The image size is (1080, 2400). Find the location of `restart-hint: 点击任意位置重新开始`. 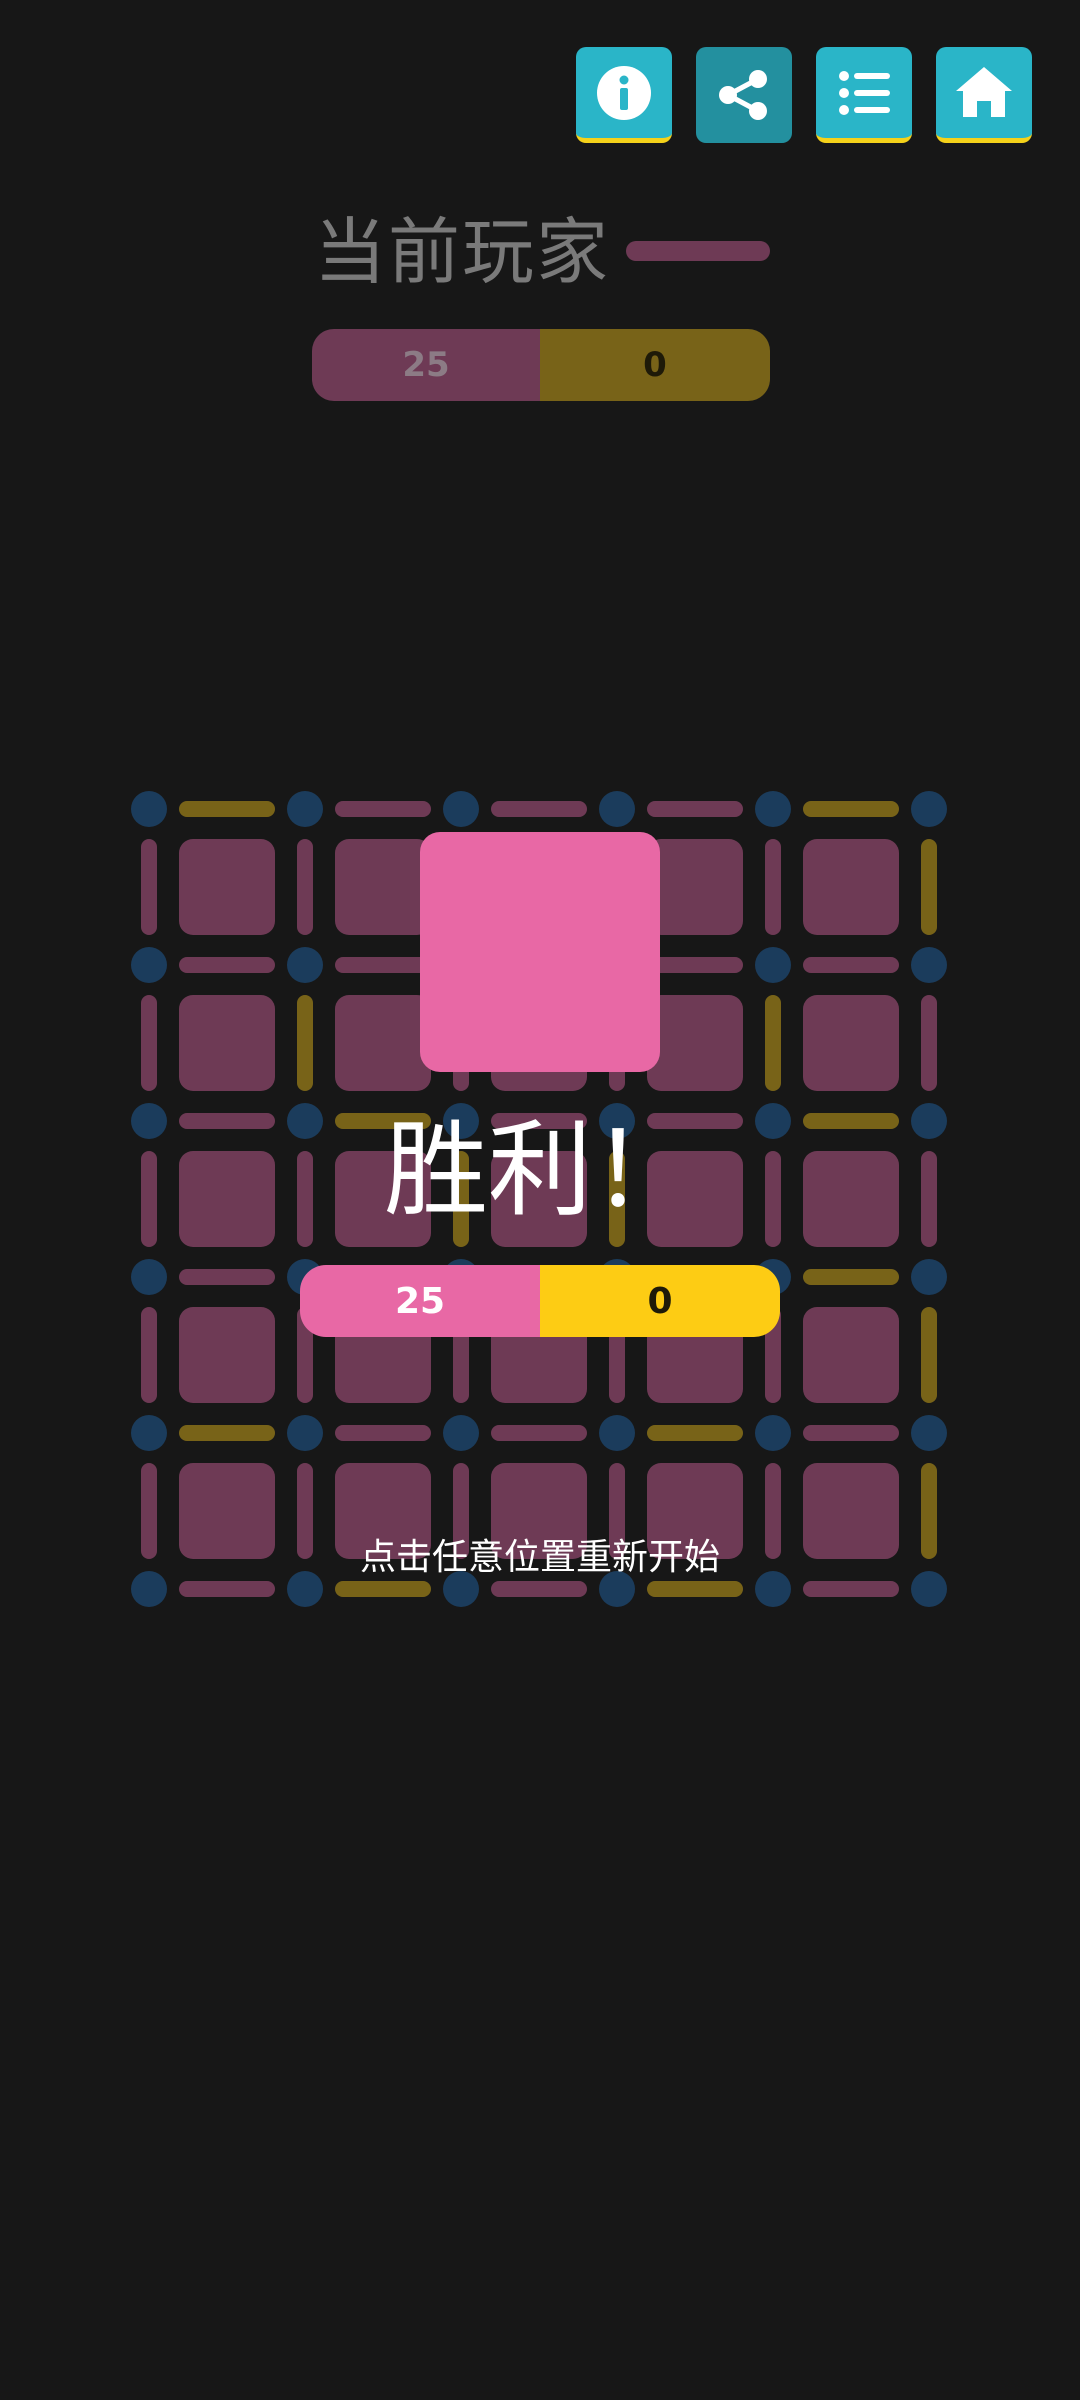

restart-hint: 点击任意位置重新开始 is located at coordinates (540, 1558).